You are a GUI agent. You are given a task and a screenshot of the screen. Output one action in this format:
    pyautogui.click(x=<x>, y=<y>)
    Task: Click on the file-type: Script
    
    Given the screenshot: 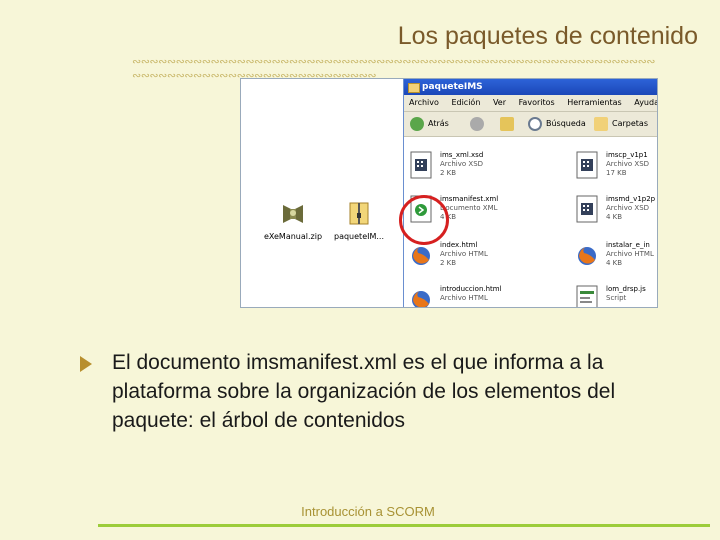 What is the action you would take?
    pyautogui.click(x=616, y=298)
    